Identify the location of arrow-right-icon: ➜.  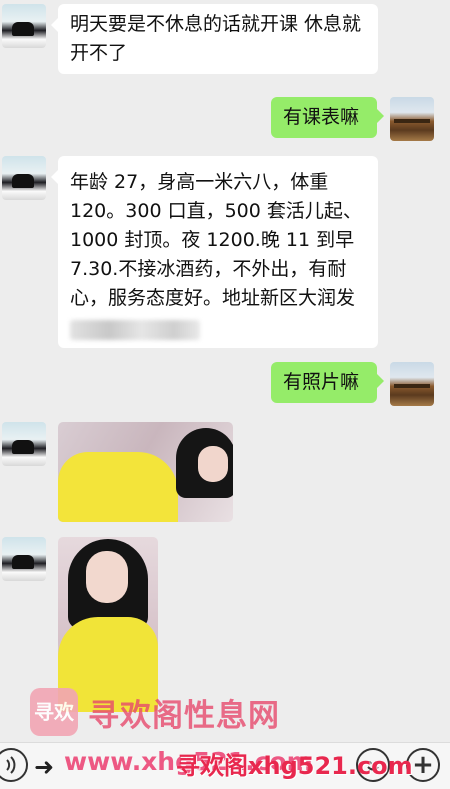
(44, 767).